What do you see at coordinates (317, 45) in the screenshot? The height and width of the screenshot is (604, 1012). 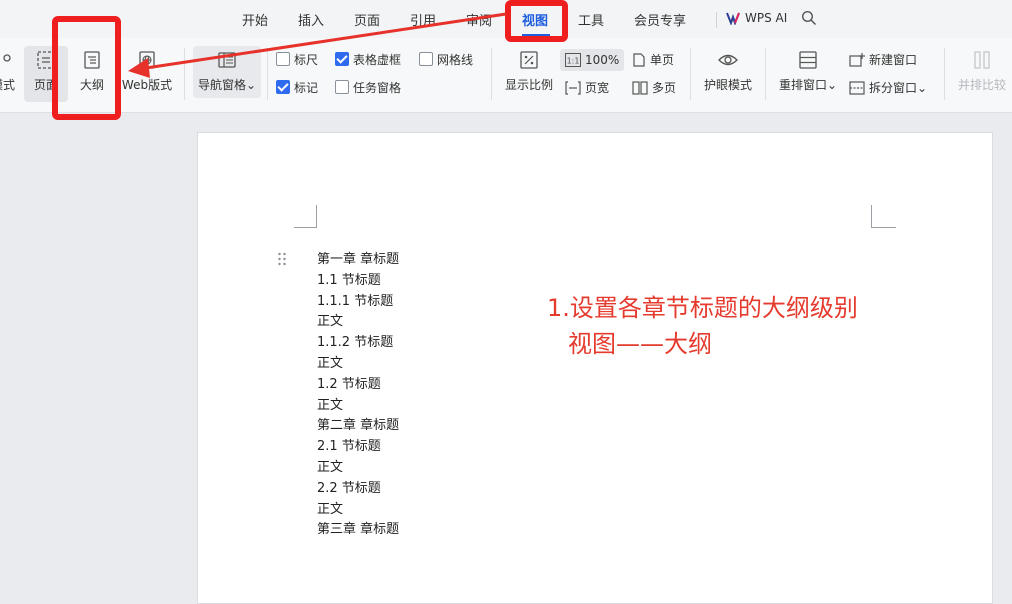 I see `annotation-arrow` at bounding box center [317, 45].